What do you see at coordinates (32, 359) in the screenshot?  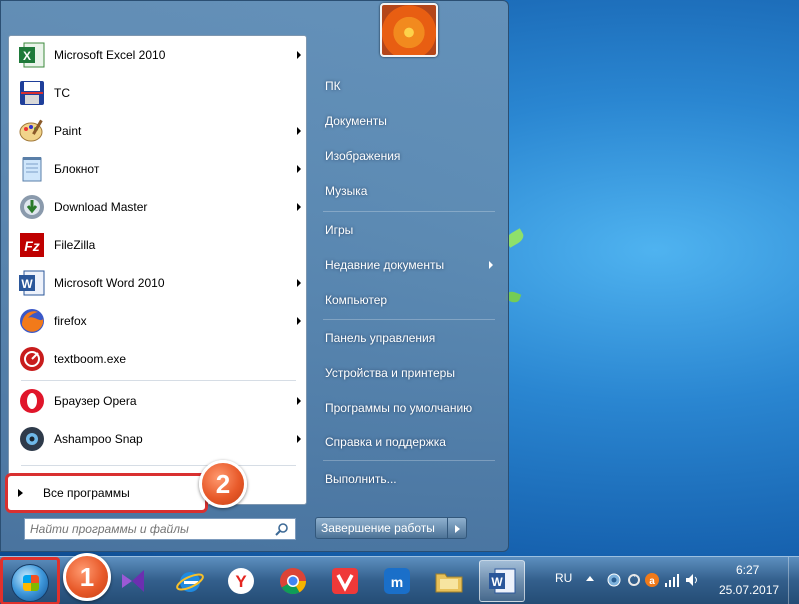 I see `textboom-icon` at bounding box center [32, 359].